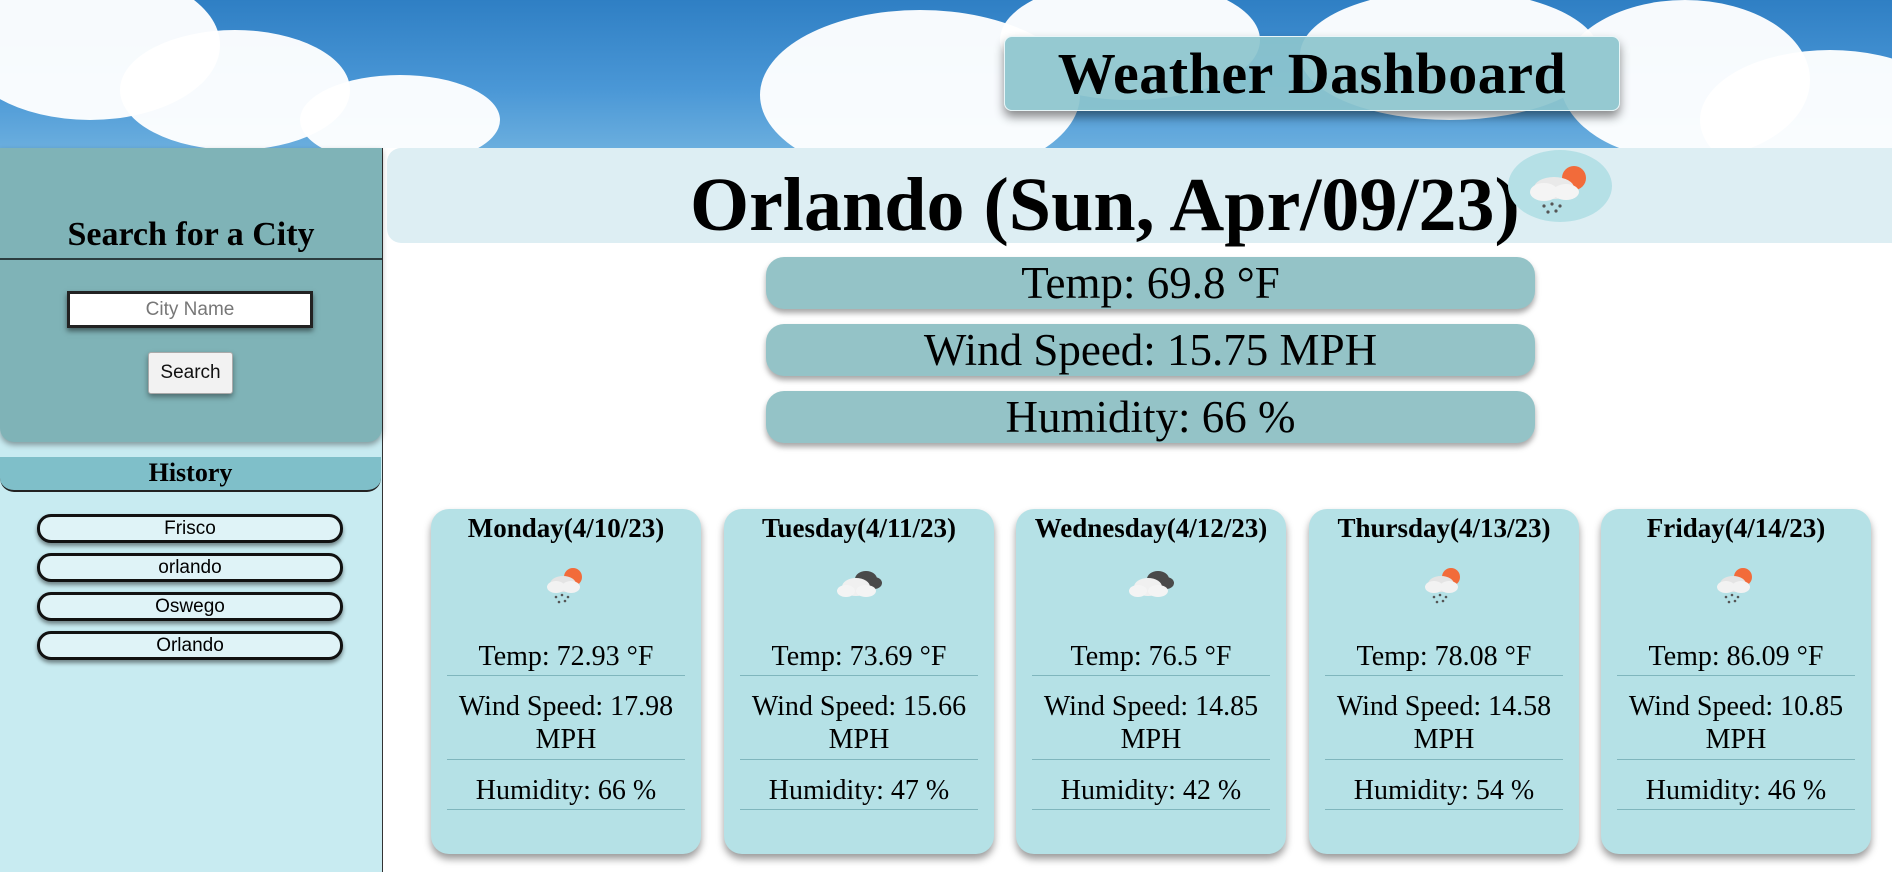 This screenshot has width=1892, height=872. Describe the element at coordinates (1151, 656) in the screenshot. I see `forecast-temp: Temp: 76.5 °F` at that location.